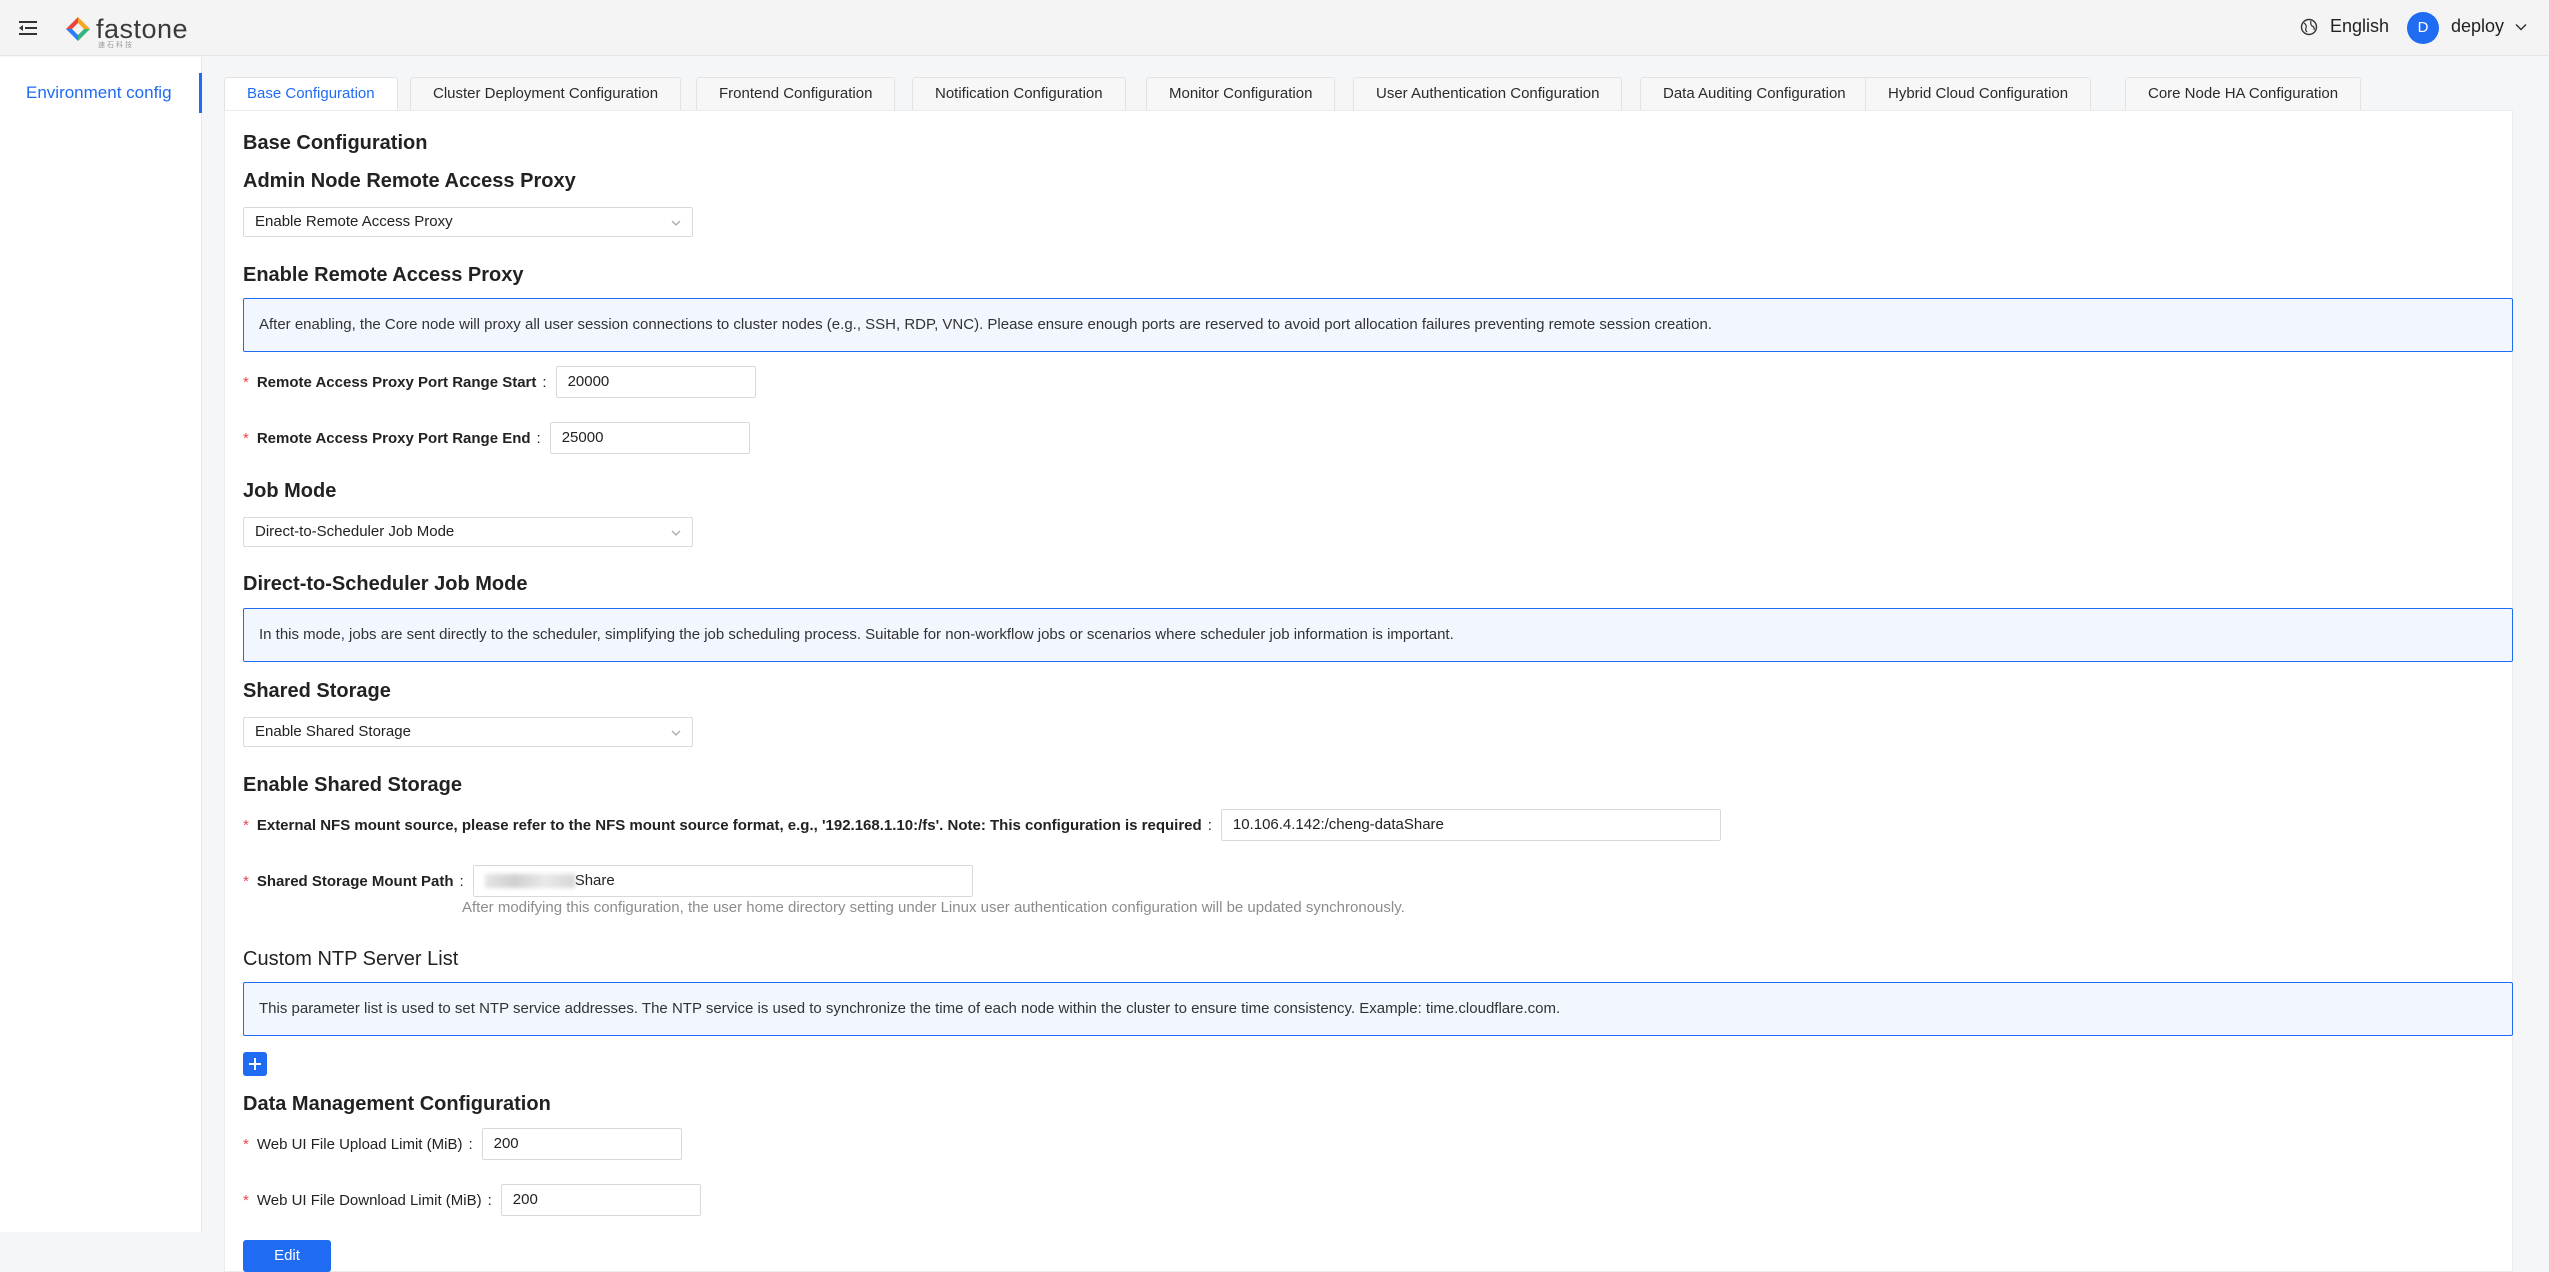 Image resolution: width=2549 pixels, height=1272 pixels. I want to click on sidebar-item-environment-config: Environment config, so click(101, 93).